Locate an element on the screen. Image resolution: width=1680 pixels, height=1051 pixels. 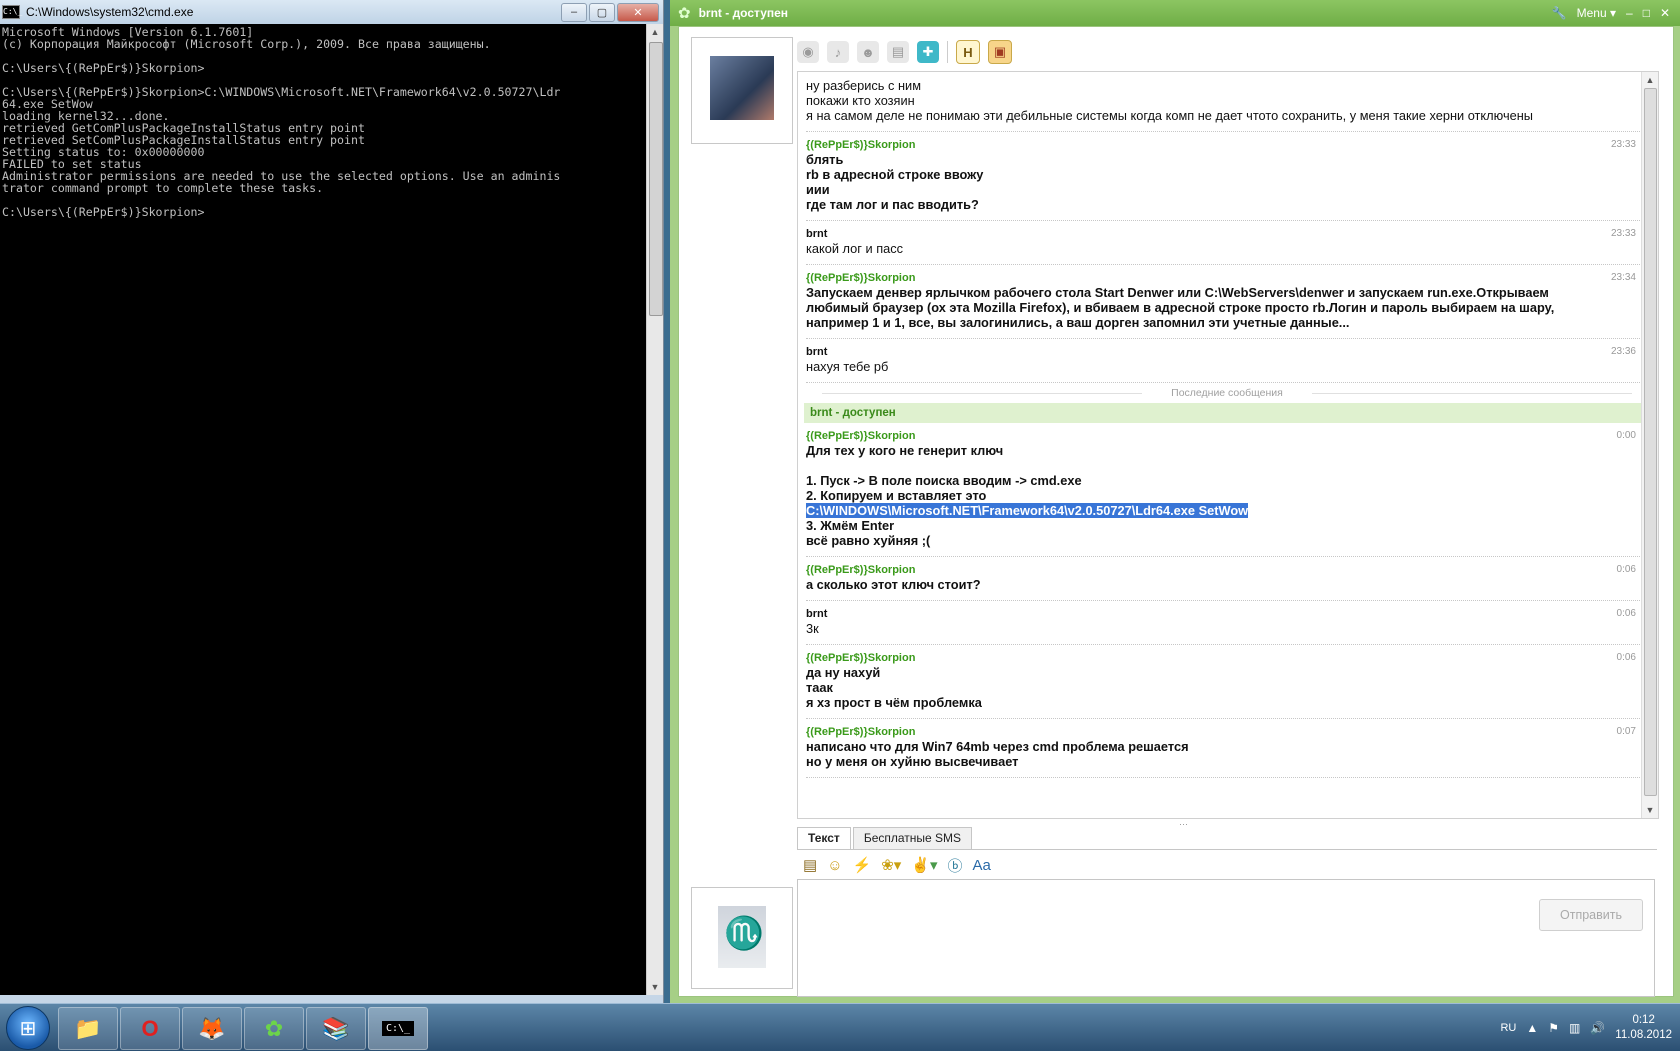
font-icon: Aa is located at coordinates (982, 865).